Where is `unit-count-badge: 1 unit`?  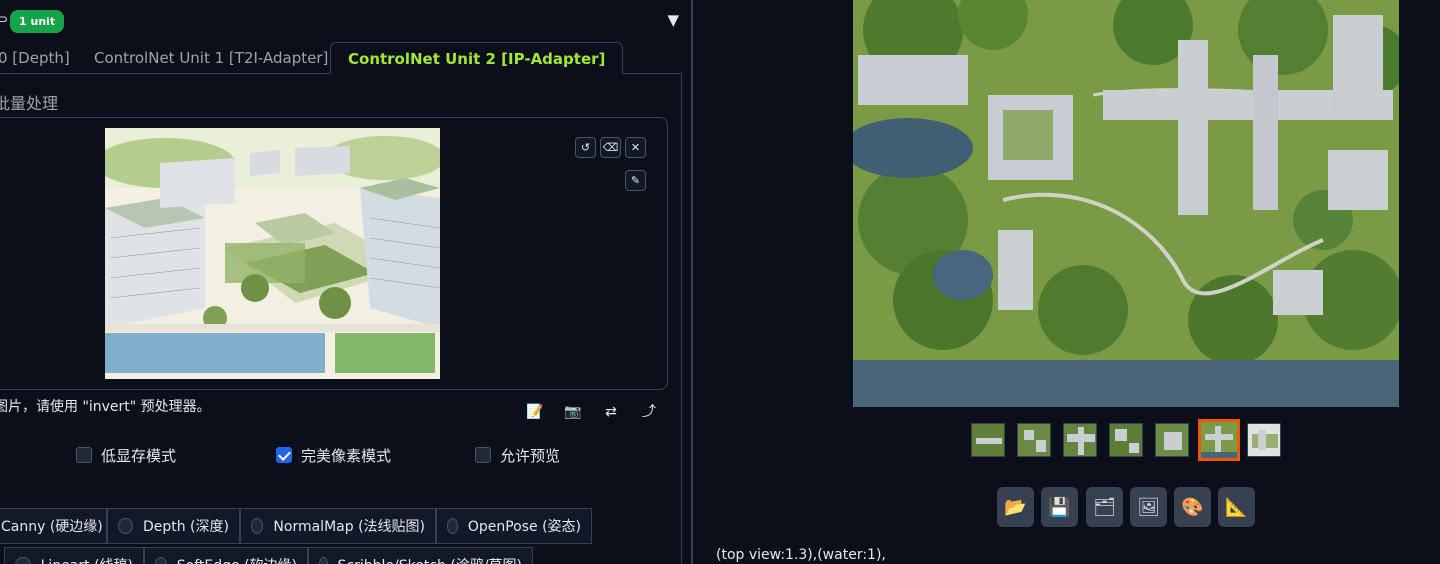 unit-count-badge: 1 unit is located at coordinates (37, 21).